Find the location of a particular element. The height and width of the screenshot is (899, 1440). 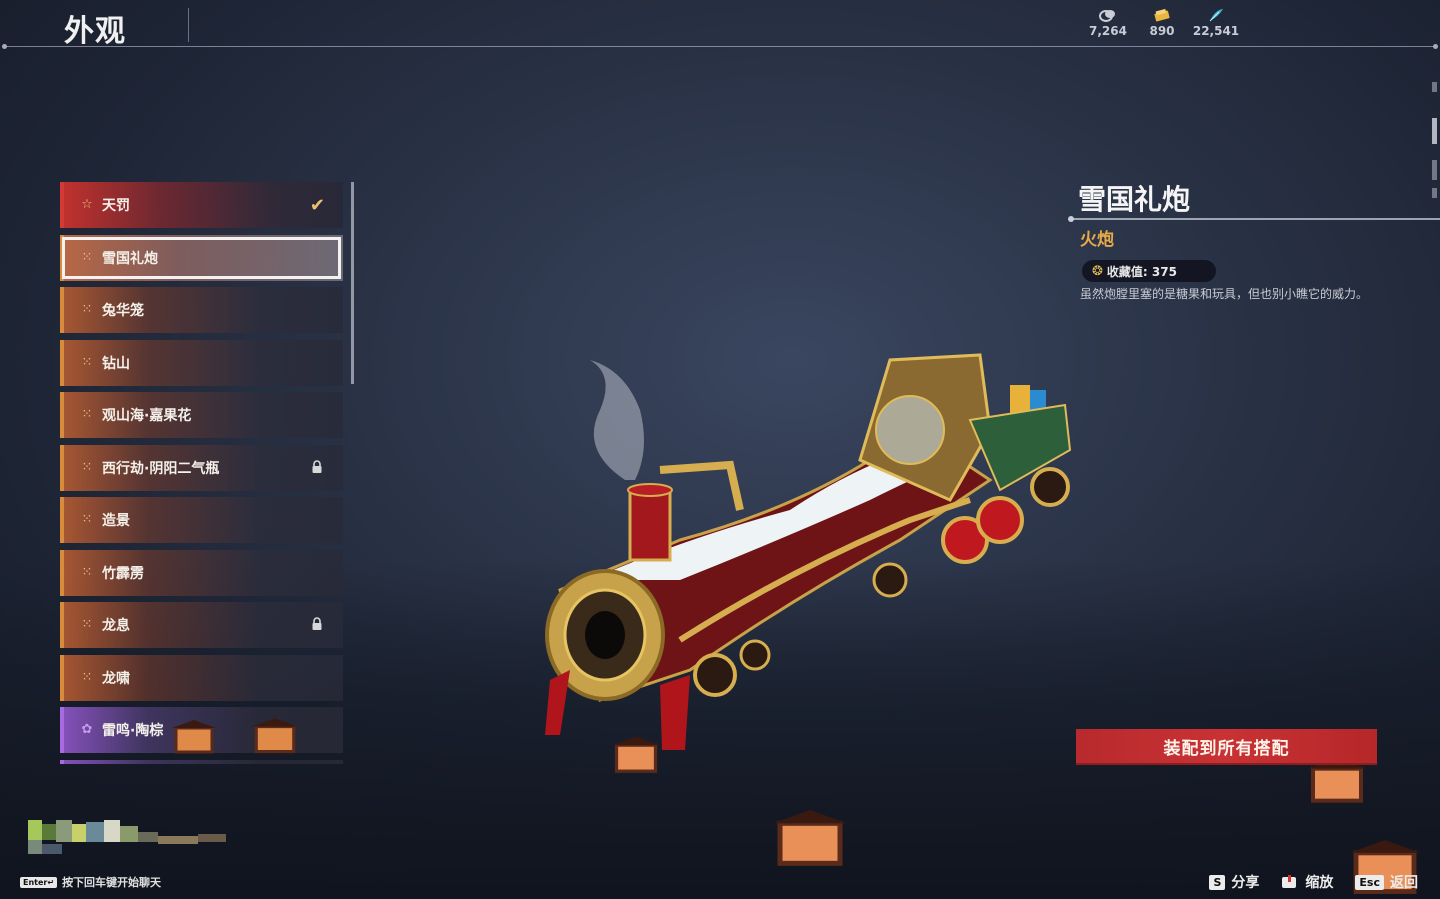

zoom-hint: 缩放 is located at coordinates (1307, 882).